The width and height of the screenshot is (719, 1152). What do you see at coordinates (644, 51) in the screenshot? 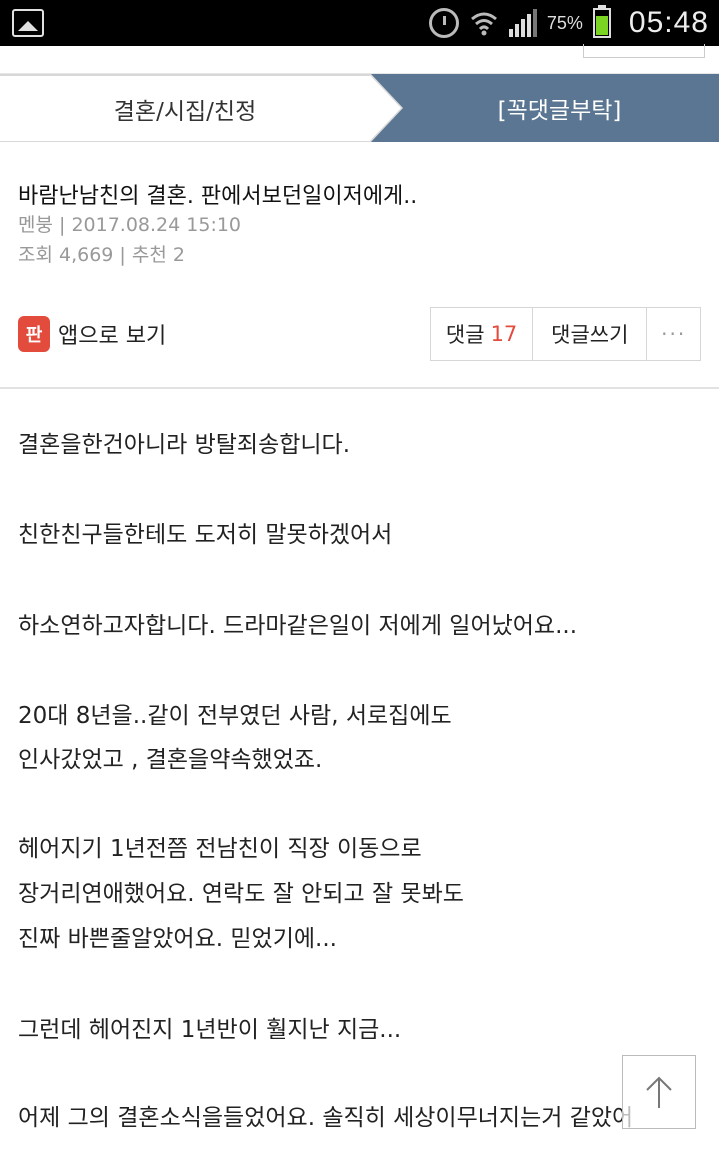
I see `header-button-remnant` at bounding box center [644, 51].